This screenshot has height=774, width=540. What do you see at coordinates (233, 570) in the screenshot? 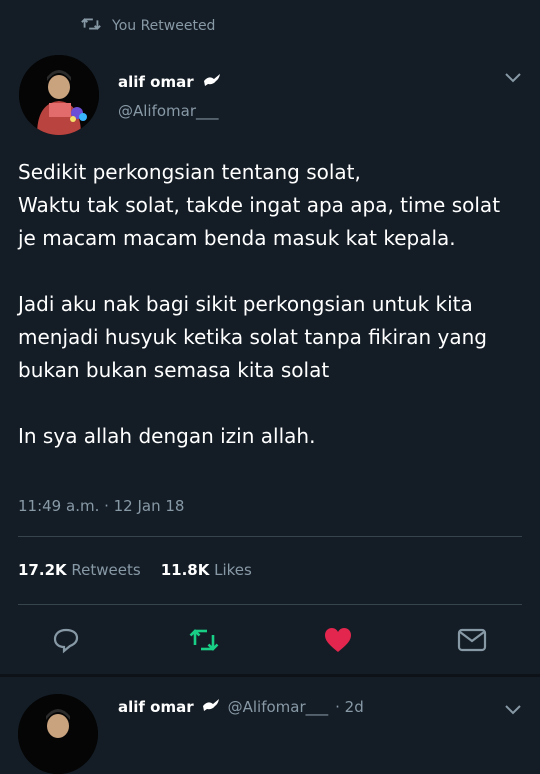
I see `likes-label: Likes` at bounding box center [233, 570].